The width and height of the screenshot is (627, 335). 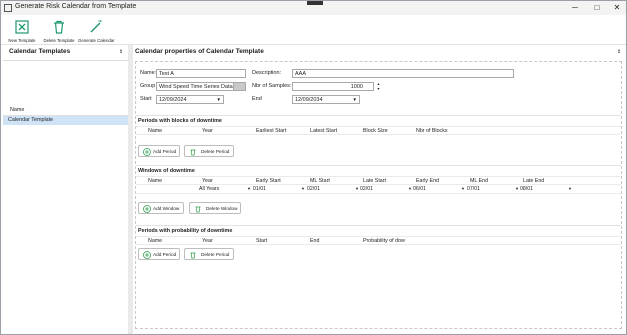 I want to click on generate-calendar-button: Generate Calendar, so click(x=96, y=31).